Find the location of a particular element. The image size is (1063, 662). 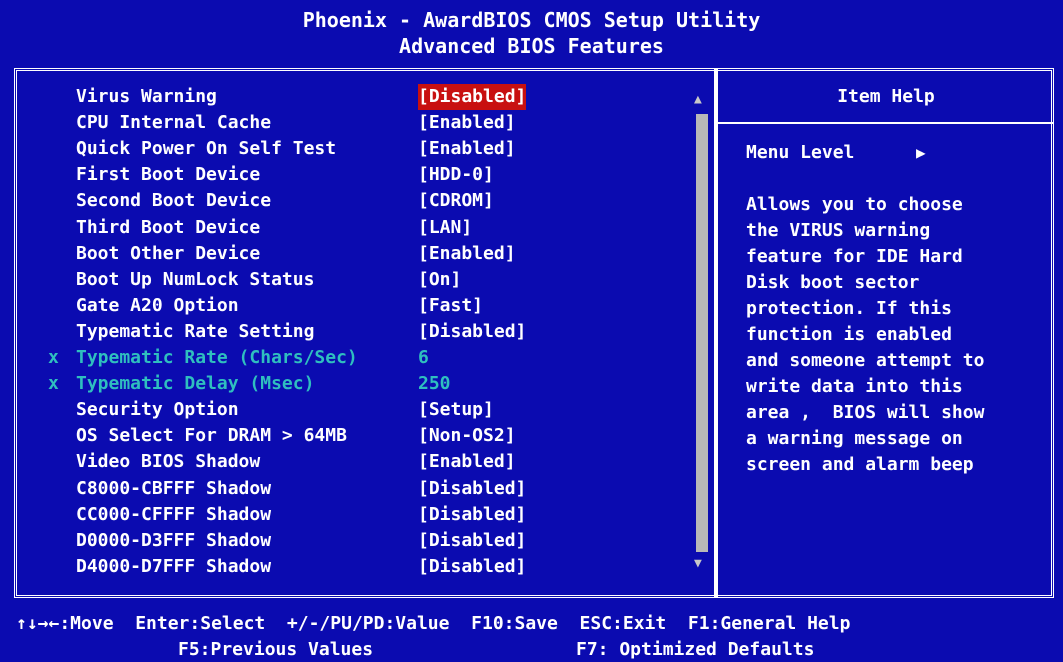

setting-label: D4000-D7FFF Shadow is located at coordinates (174, 566).